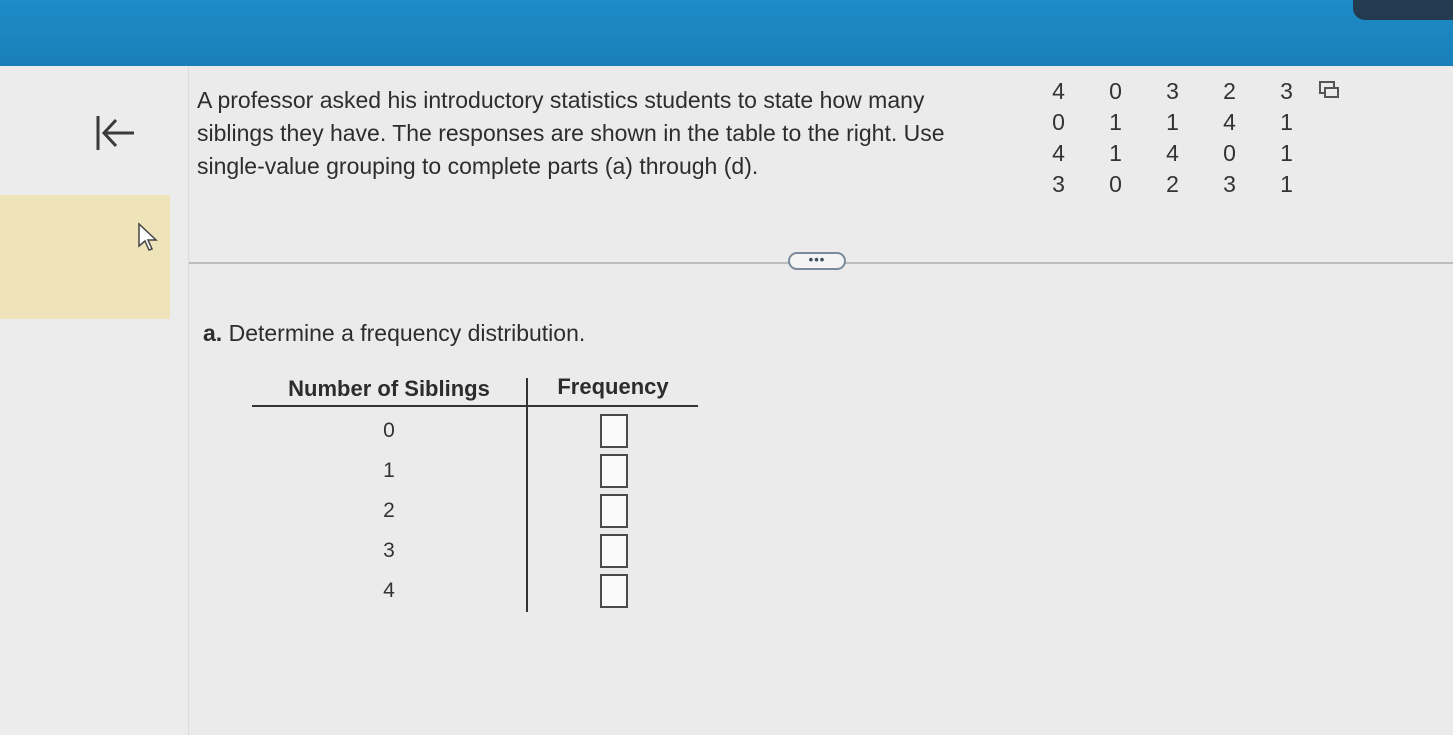  I want to click on cursor-icon, so click(148, 236).